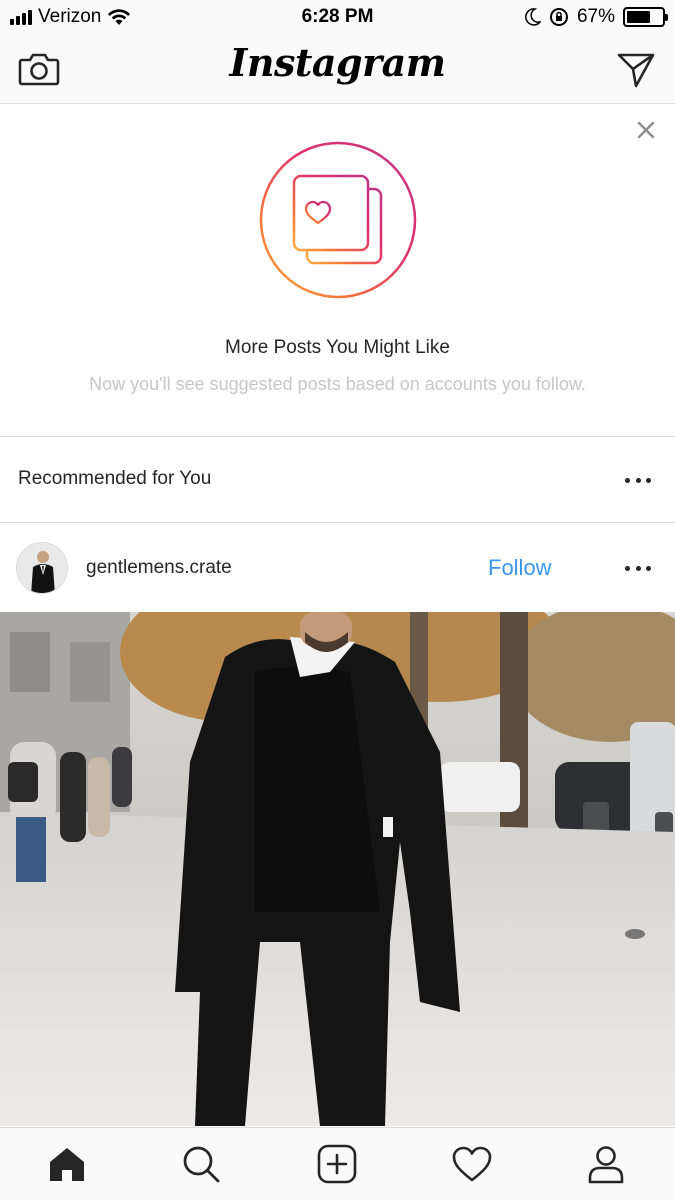 Image resolution: width=675 pixels, height=1200 pixels. I want to click on post-more-options-icon, so click(638, 568).